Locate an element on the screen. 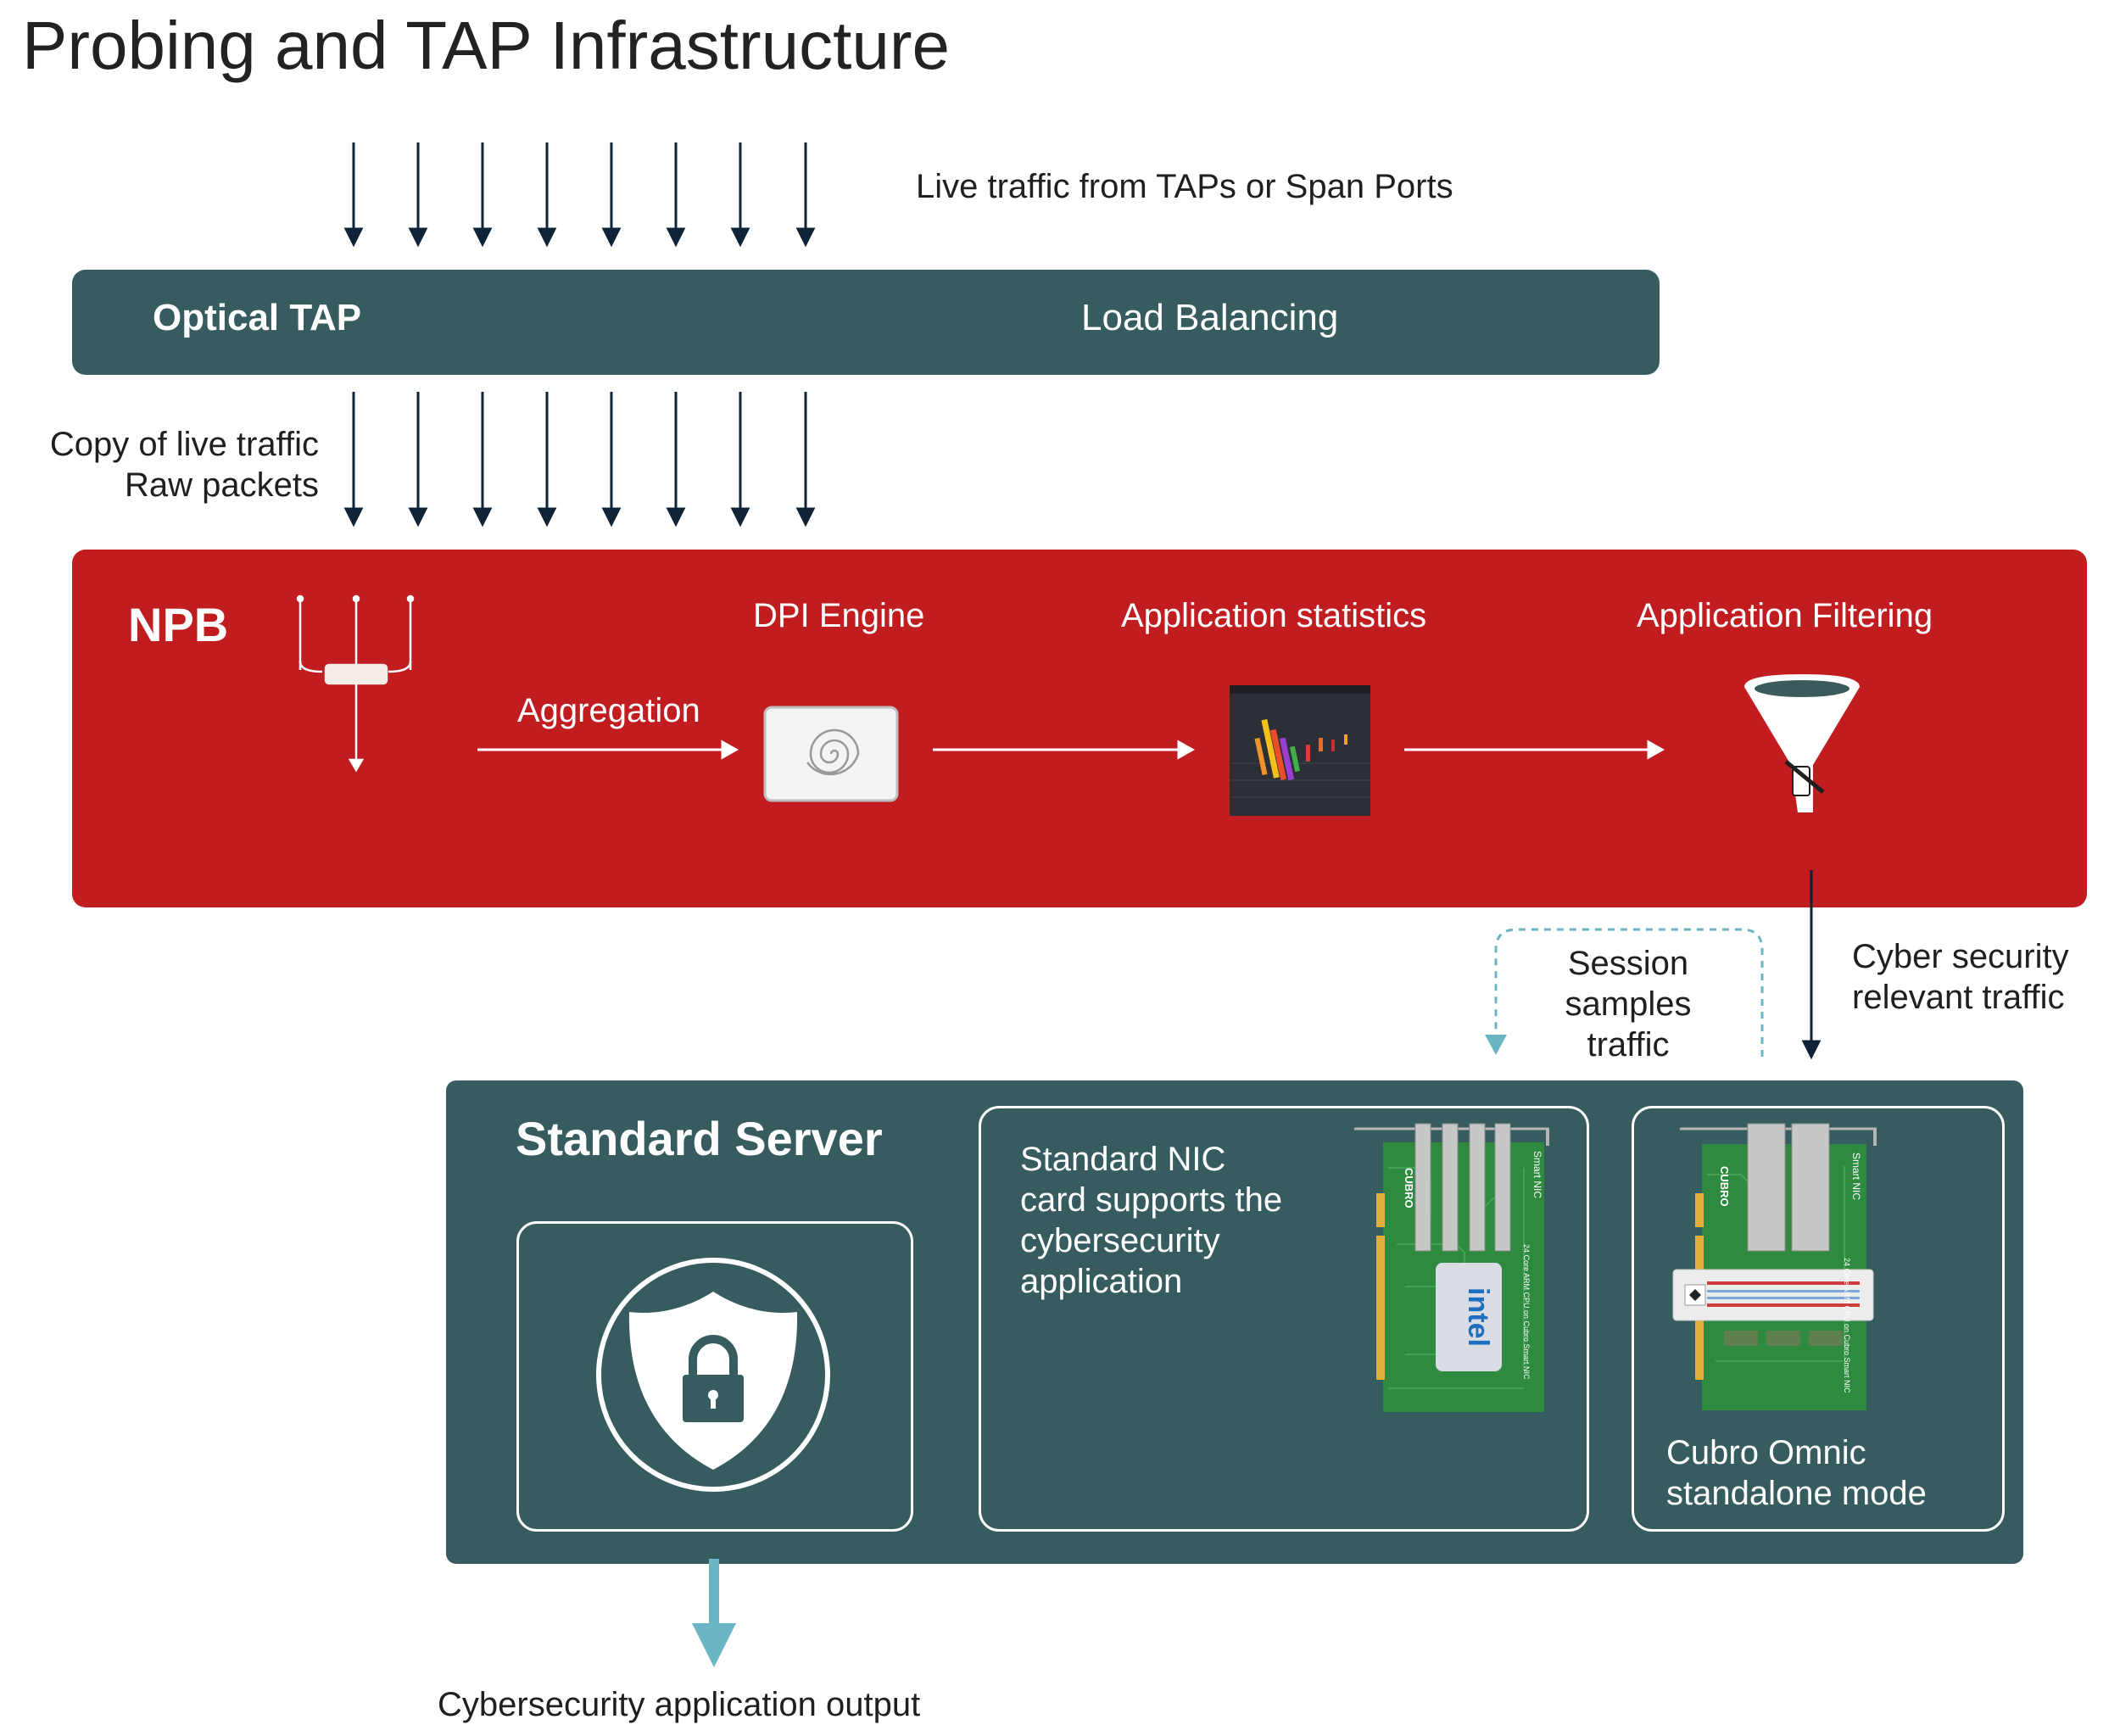  output-arrow is located at coordinates (714, 1613).